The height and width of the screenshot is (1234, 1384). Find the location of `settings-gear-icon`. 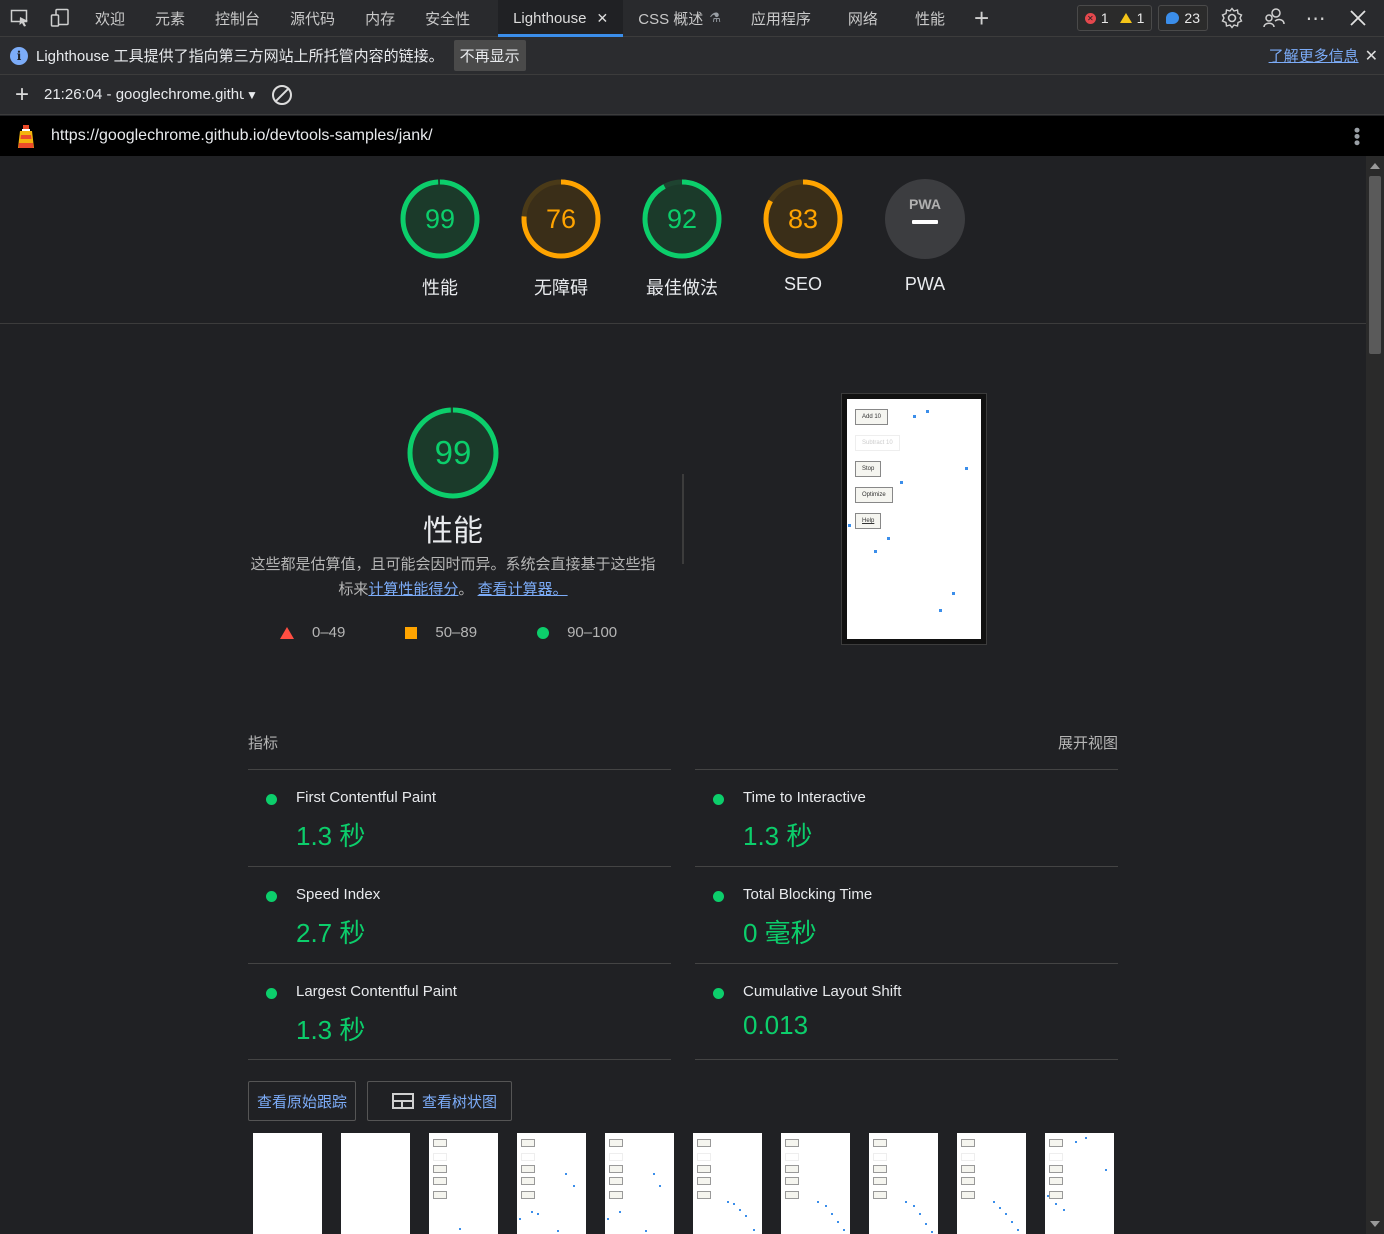

settings-gear-icon is located at coordinates (1232, 18).